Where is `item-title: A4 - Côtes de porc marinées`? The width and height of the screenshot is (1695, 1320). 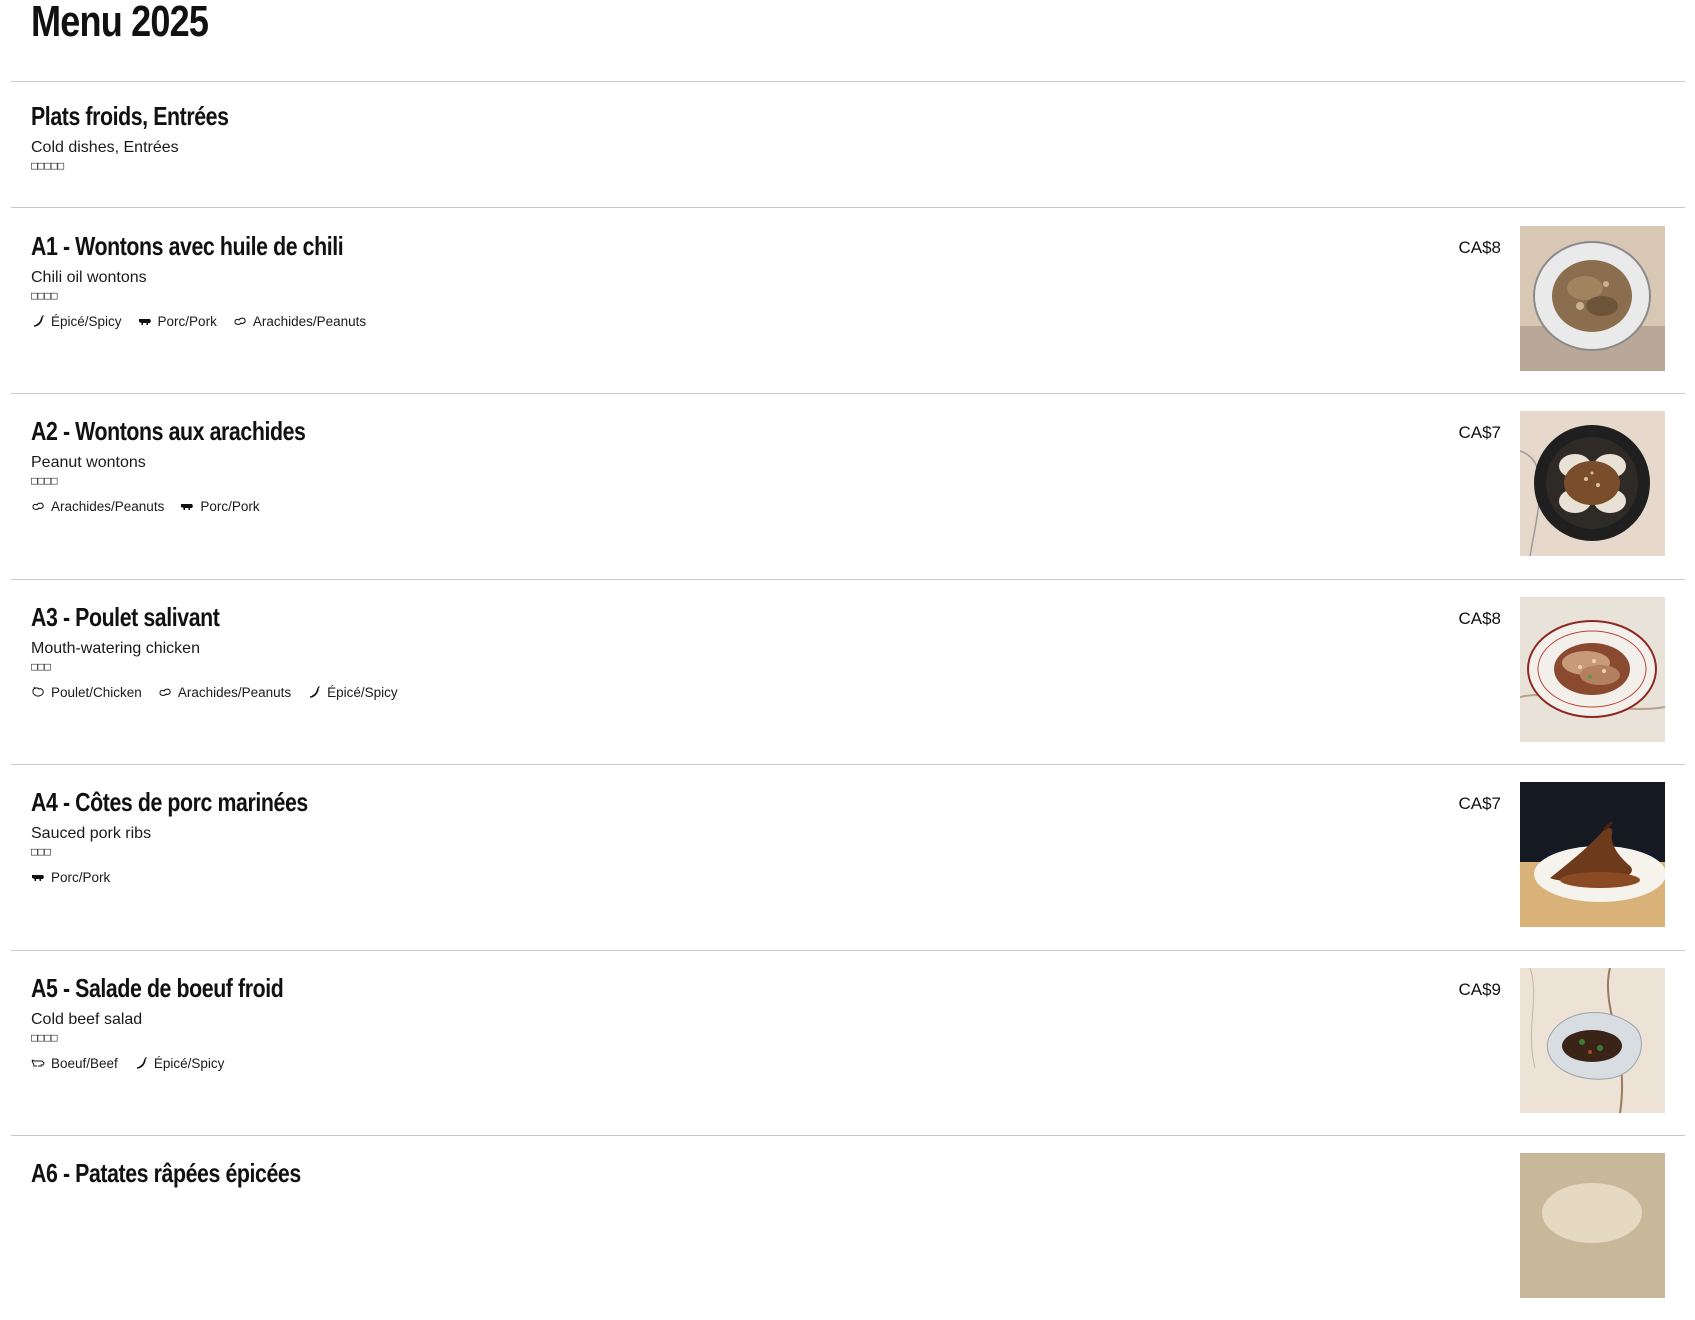
item-title: A4 - Côtes de porc marinées is located at coordinates (169, 802).